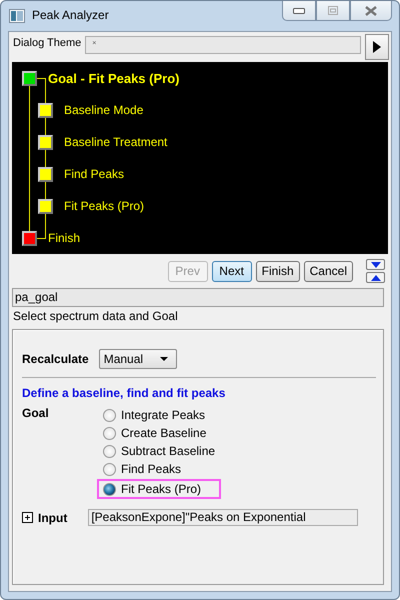  What do you see at coordinates (116, 142) in the screenshot?
I see `step-label: Baseline Treatment` at bounding box center [116, 142].